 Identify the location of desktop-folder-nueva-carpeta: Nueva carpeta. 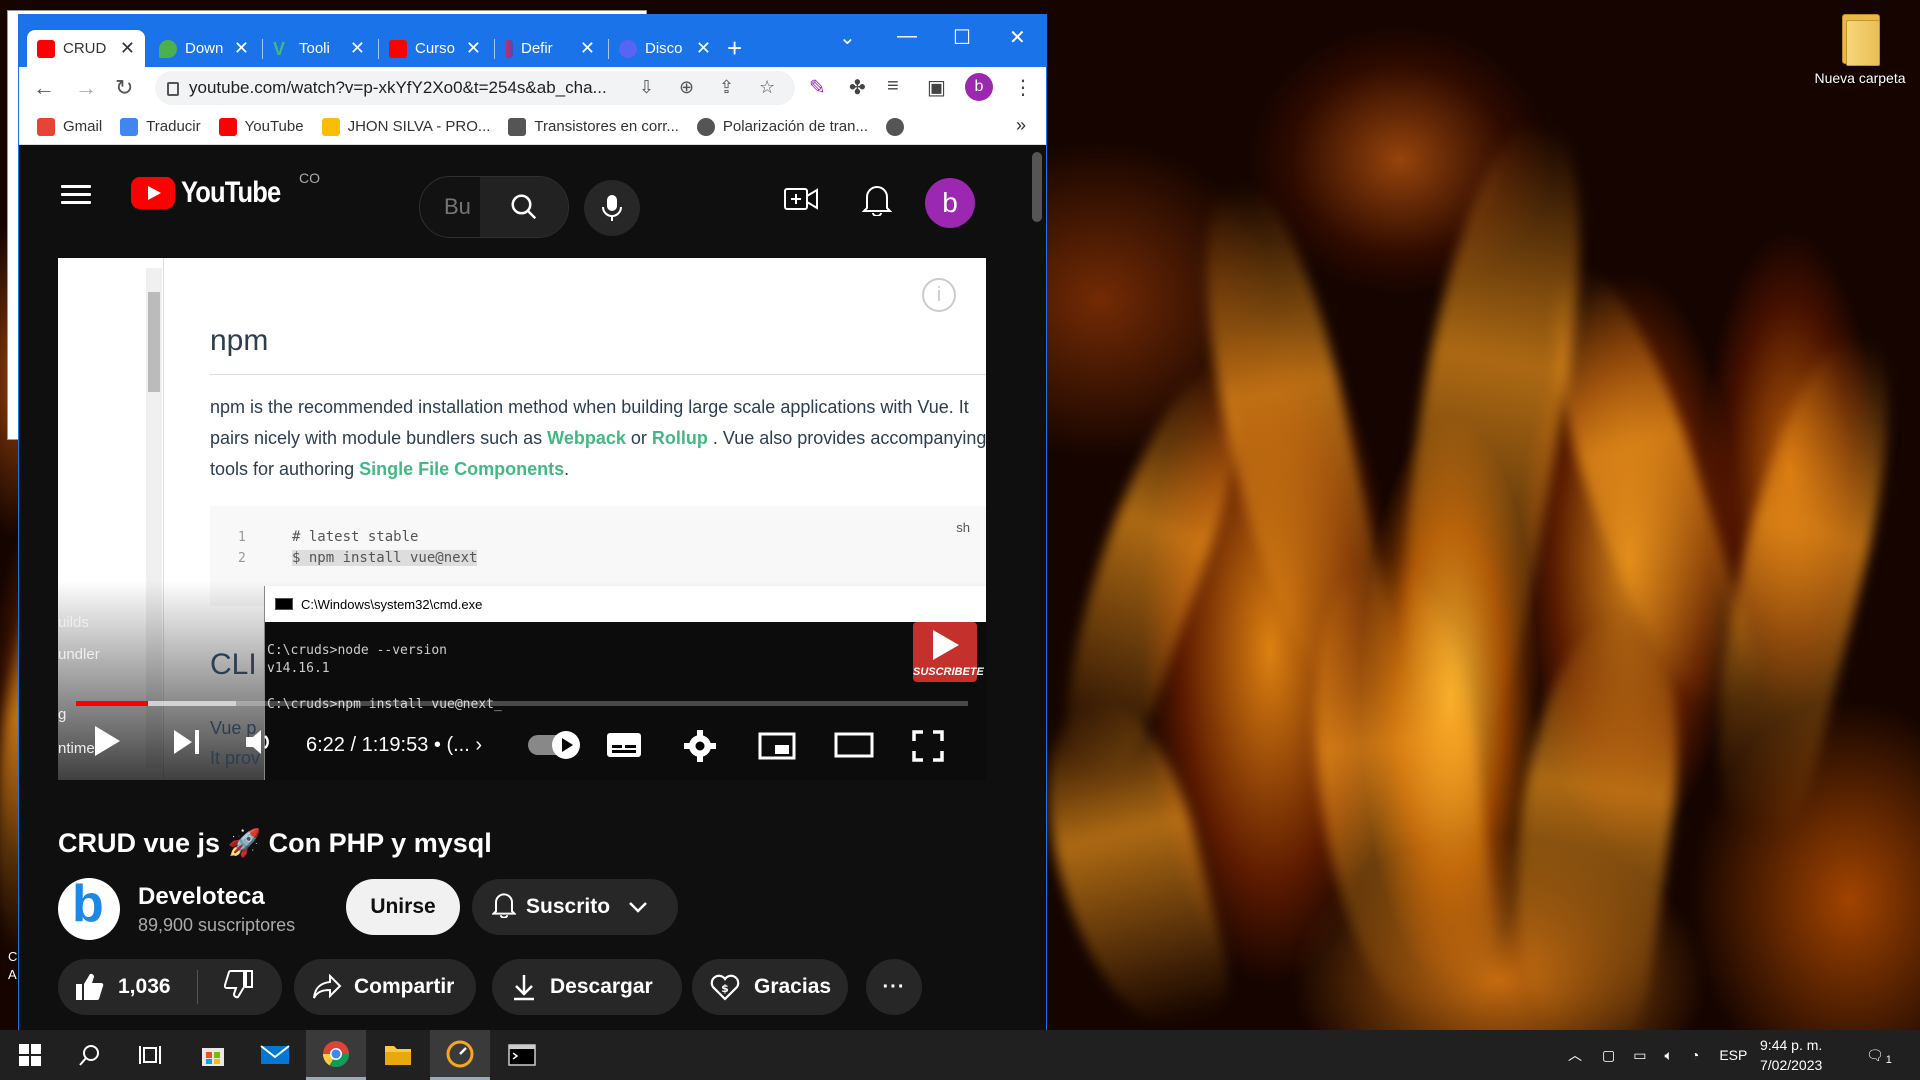
(1860, 48).